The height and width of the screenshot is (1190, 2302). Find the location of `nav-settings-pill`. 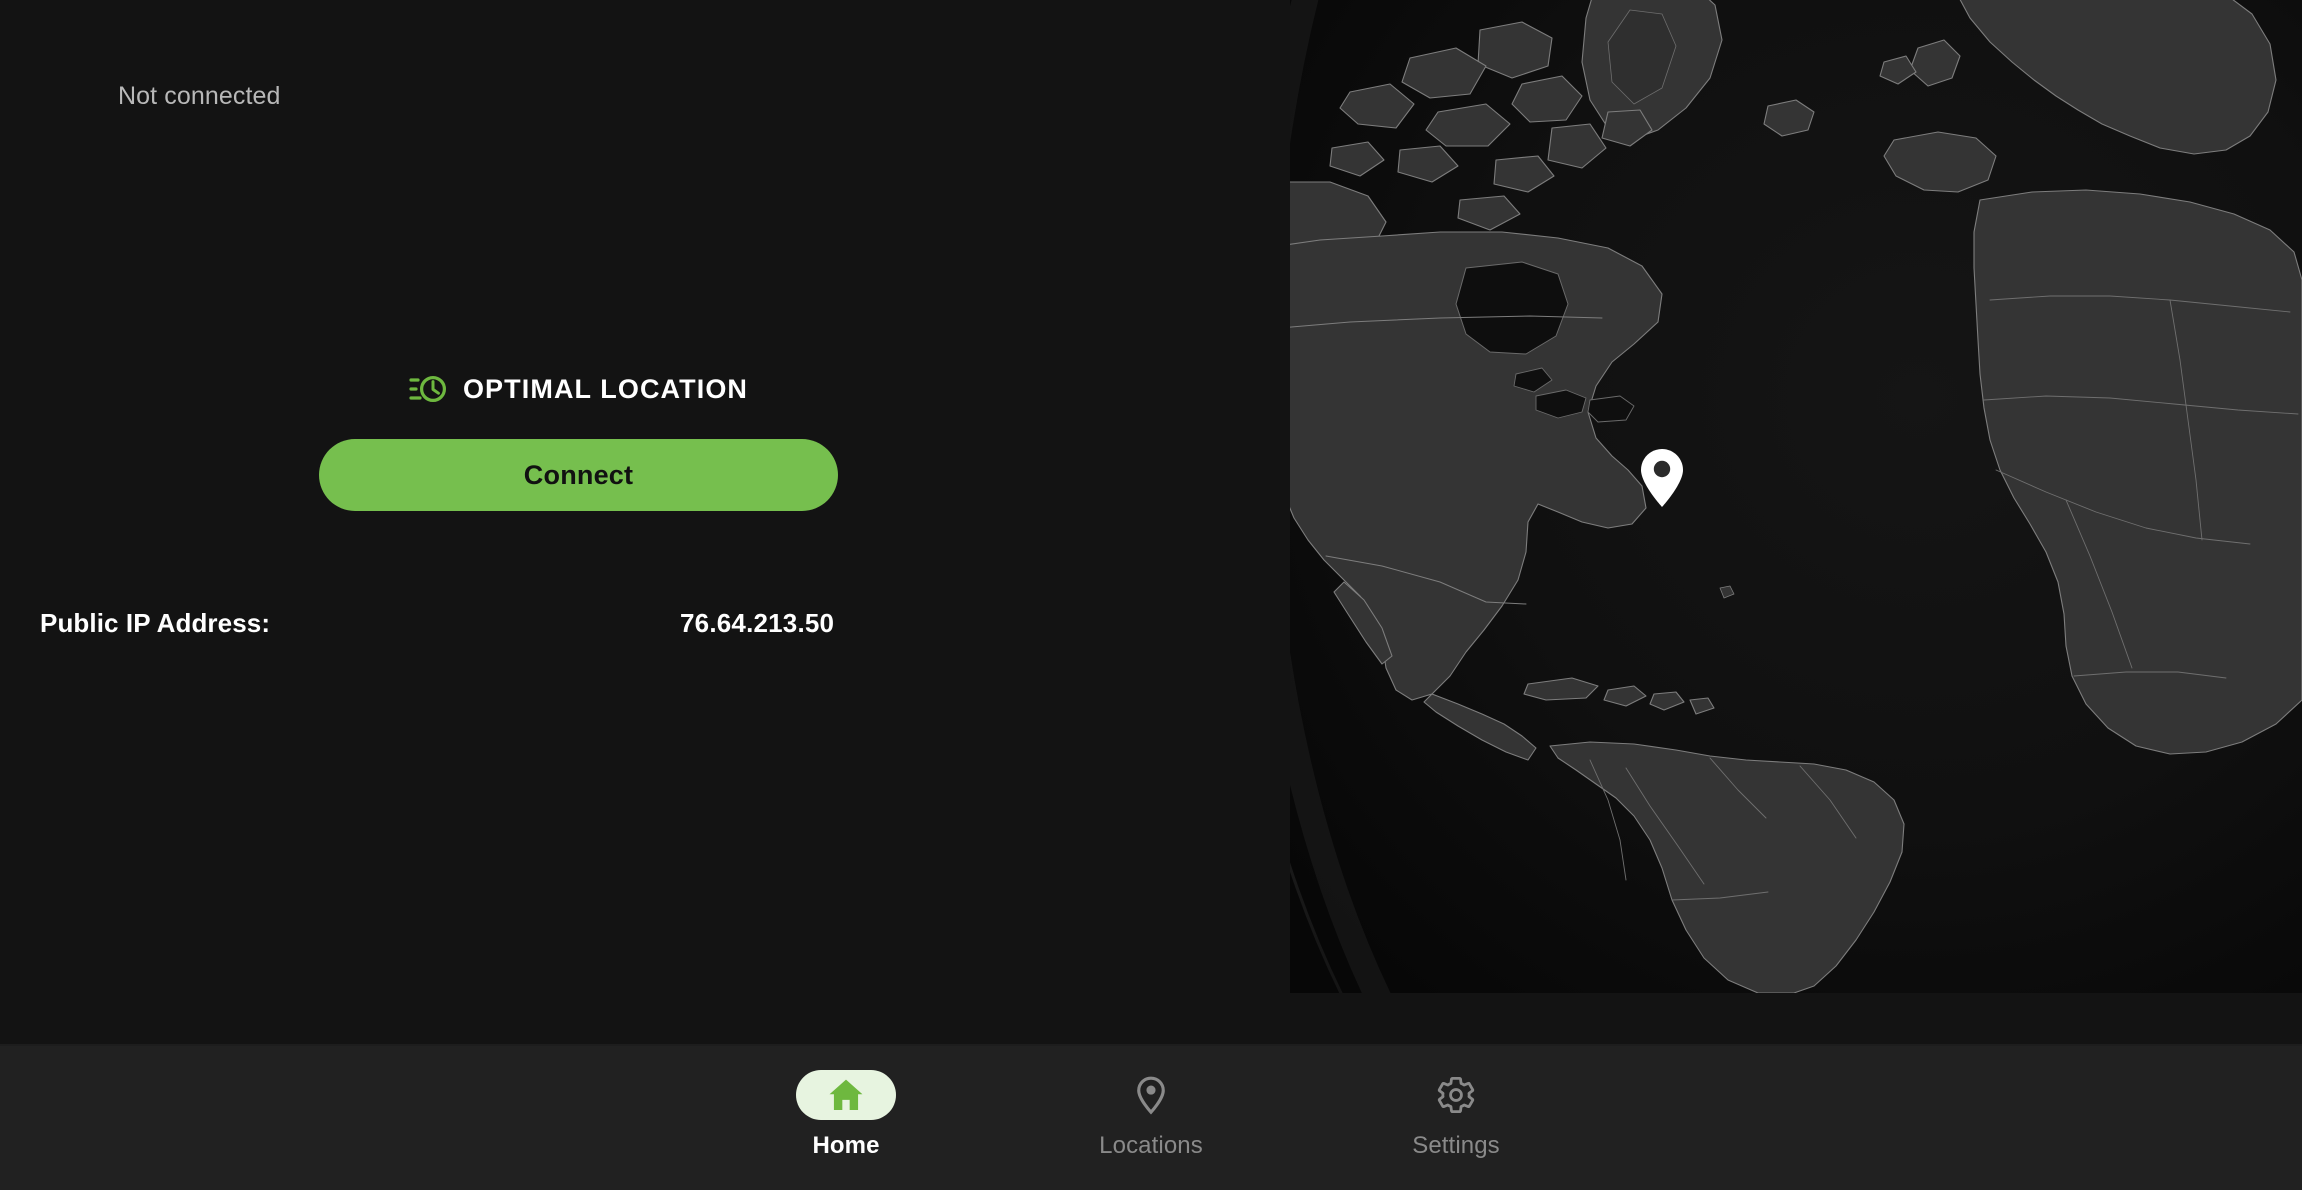

nav-settings-pill is located at coordinates (1456, 1095).